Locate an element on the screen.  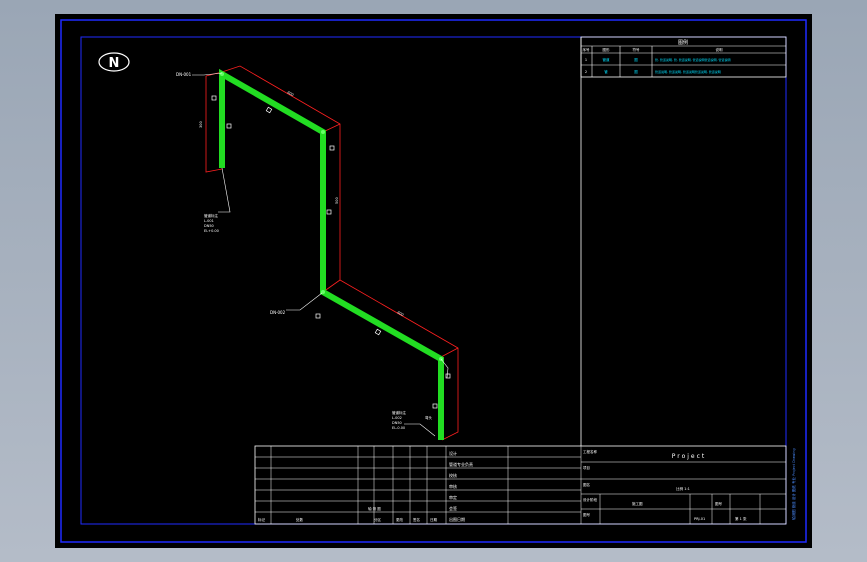
row-label-2: 项目 is located at coordinates (586, 467).